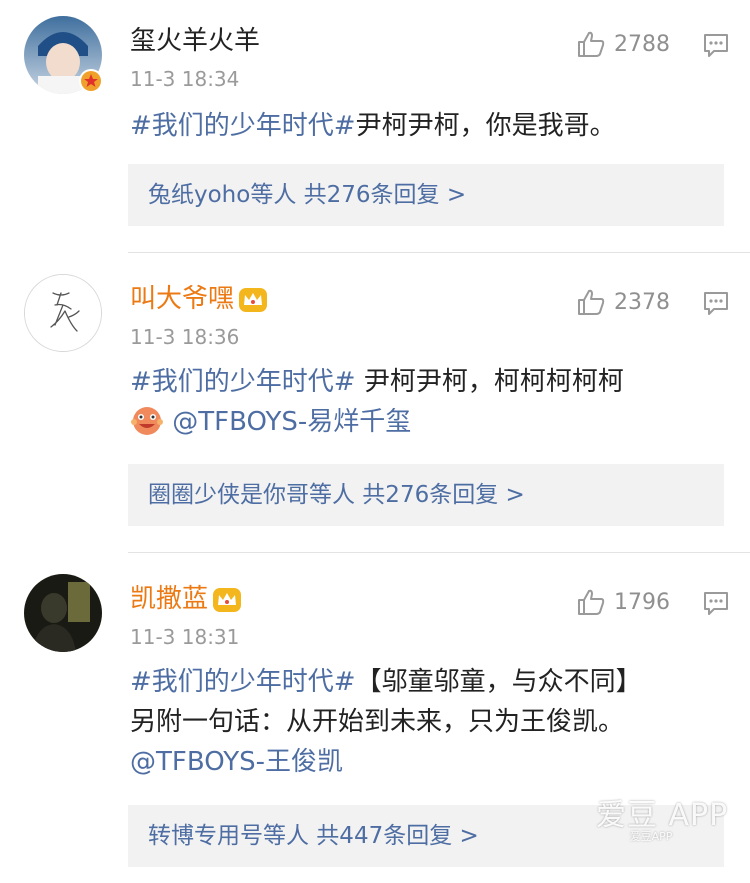  Describe the element at coordinates (185, 79) in the screenshot. I see `comment-time: 11-3 18:34` at that location.